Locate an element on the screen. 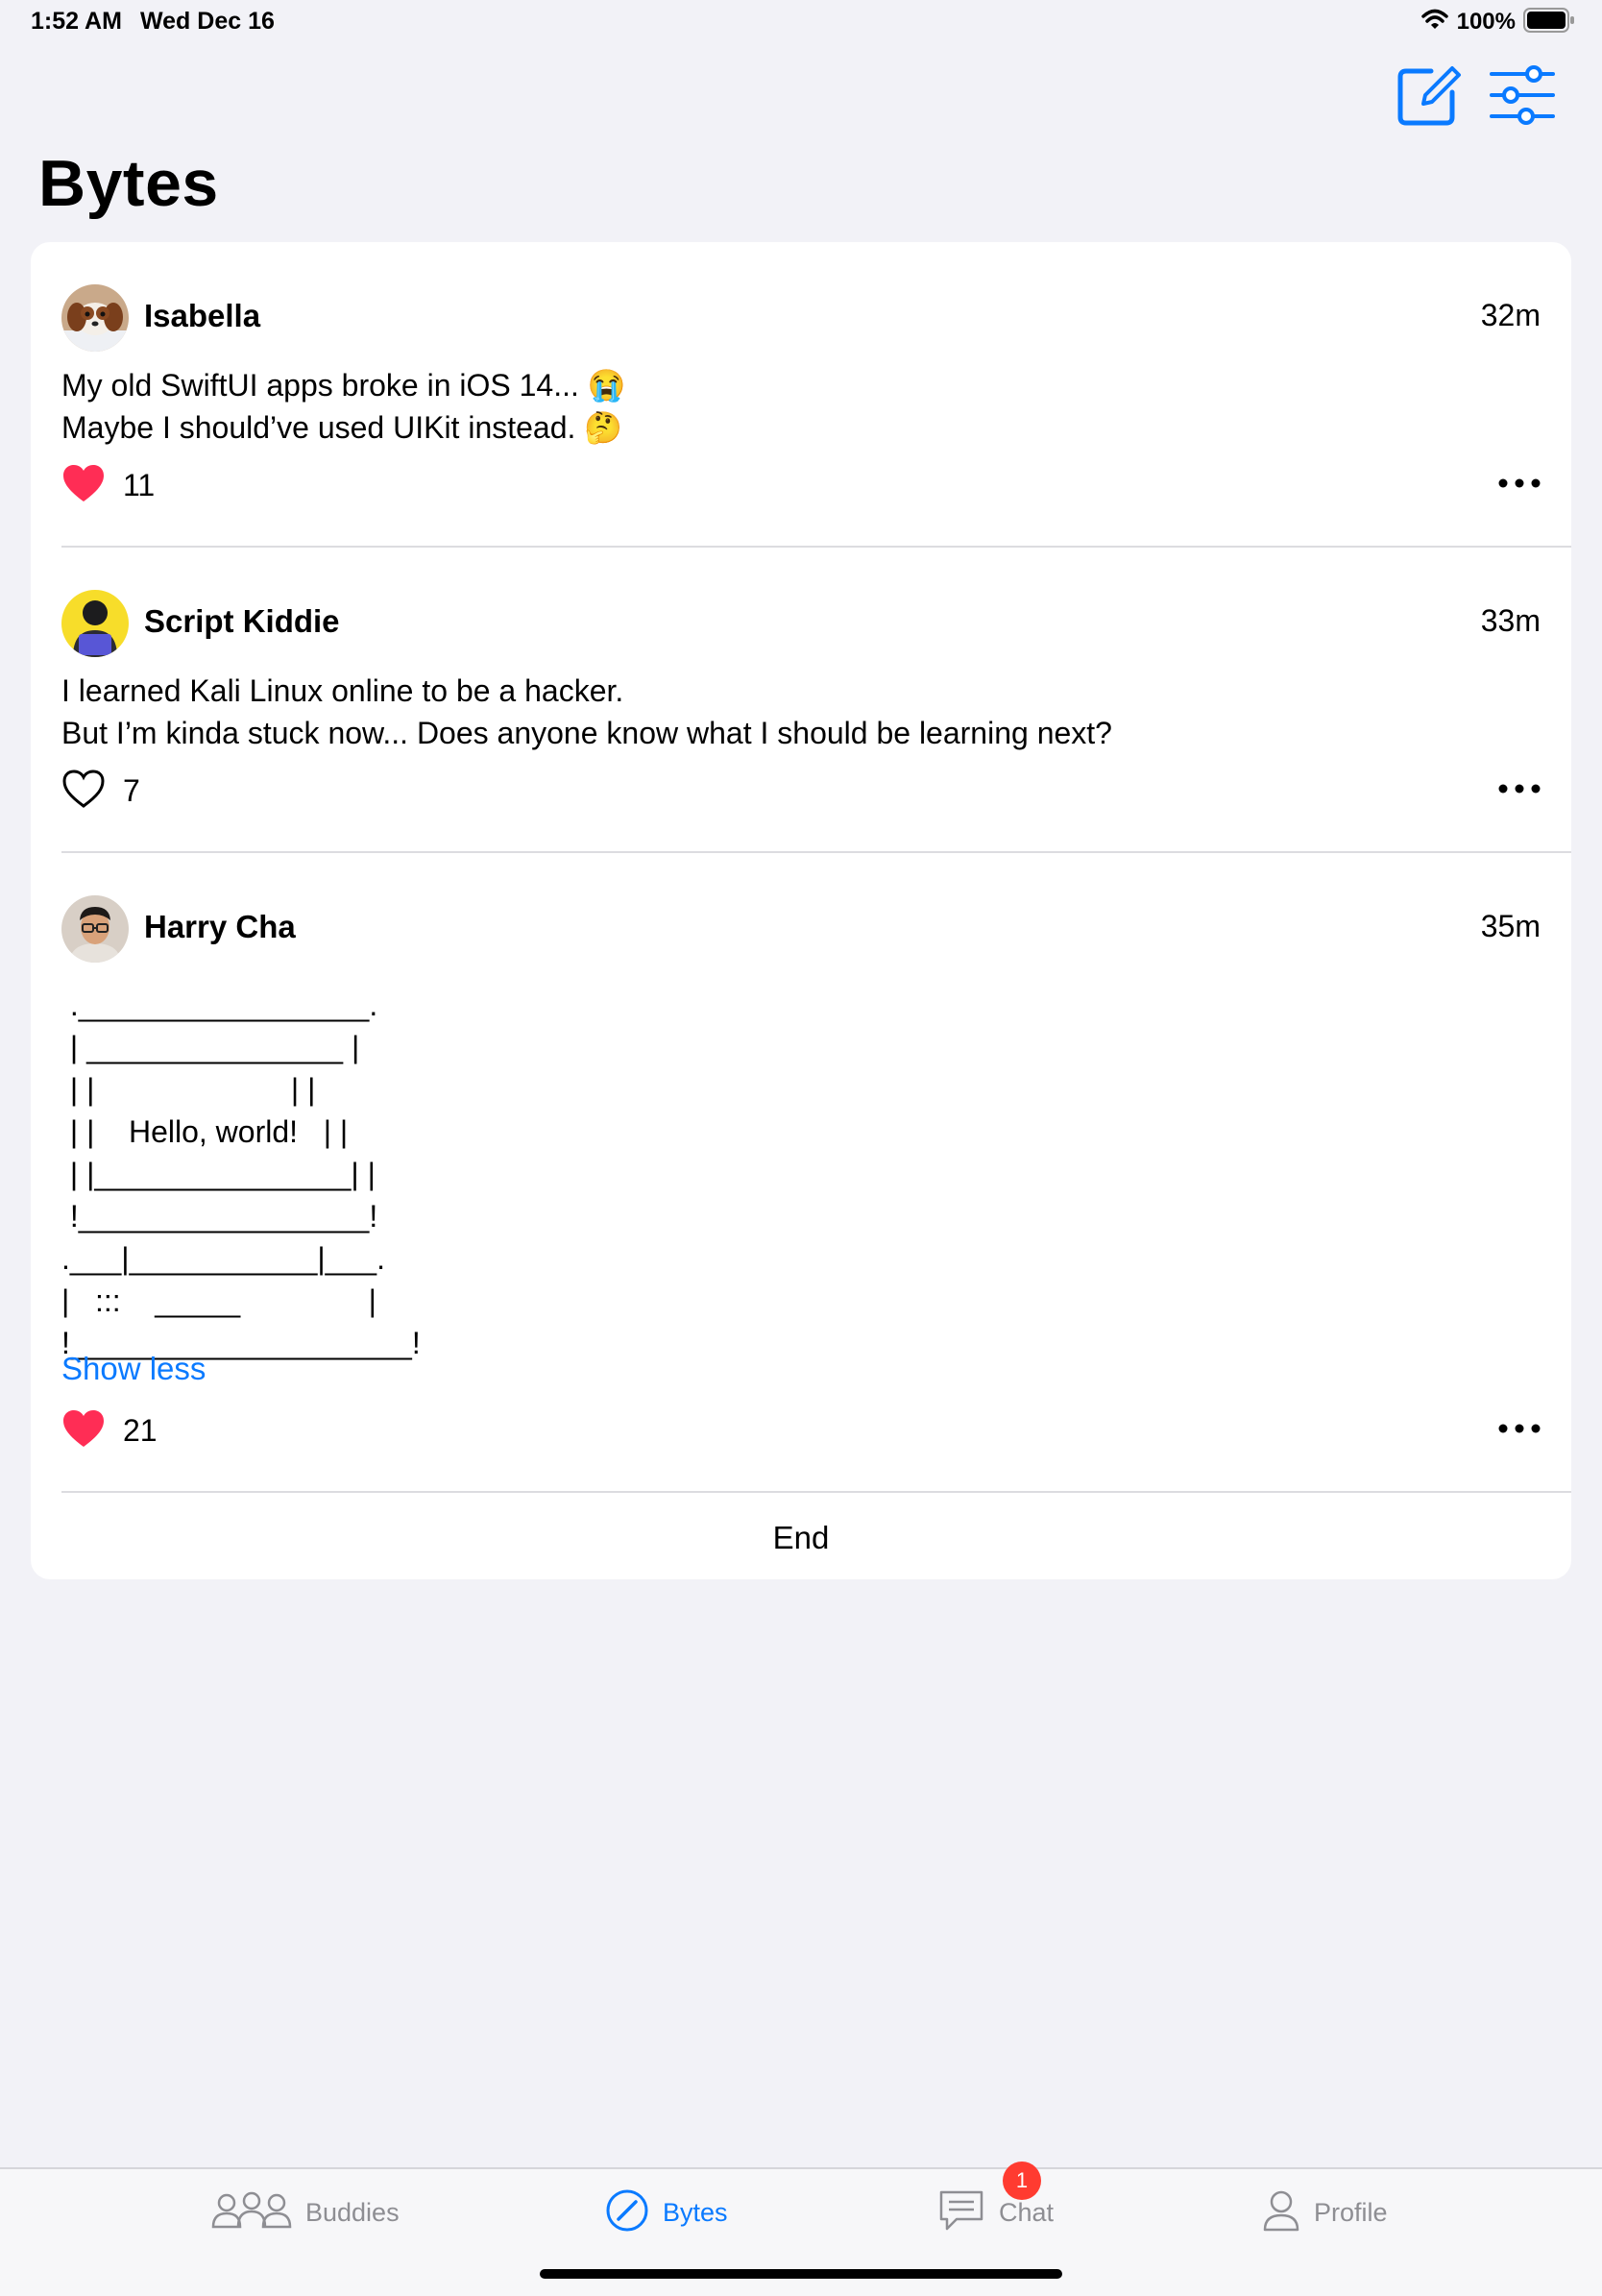 The height and width of the screenshot is (2296, 1602). tab-label: Buddies is located at coordinates (353, 2212).